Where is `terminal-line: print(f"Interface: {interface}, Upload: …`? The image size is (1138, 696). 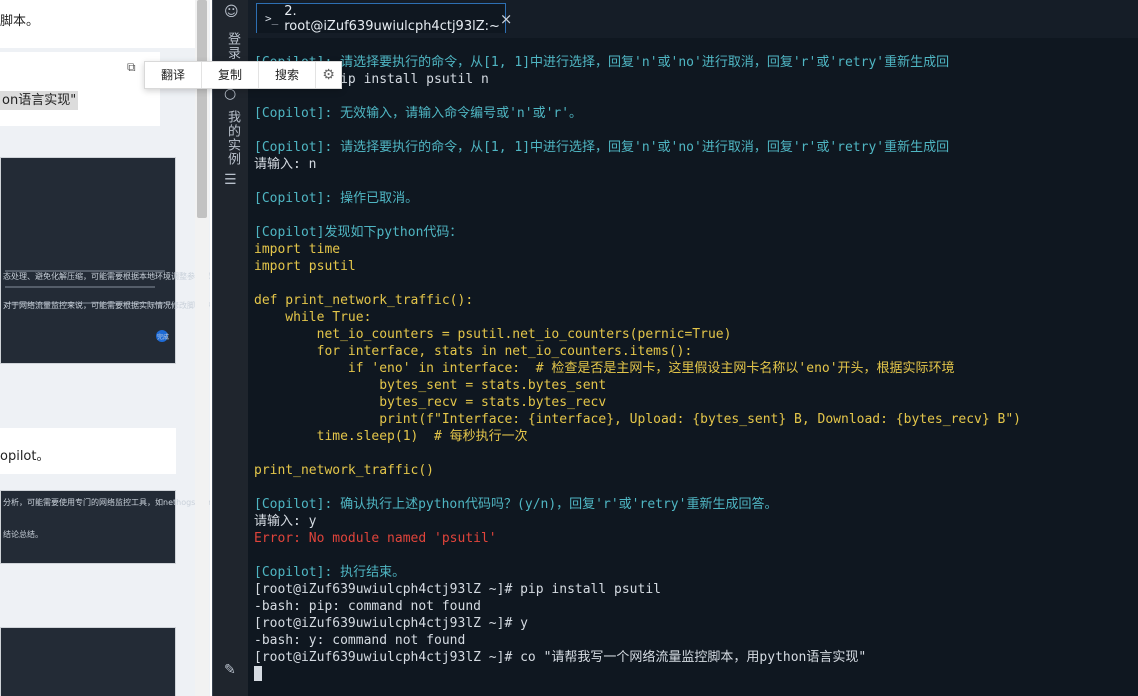
terminal-line: print(f"Interface: {interface}, Upload: … is located at coordinates (638, 419).